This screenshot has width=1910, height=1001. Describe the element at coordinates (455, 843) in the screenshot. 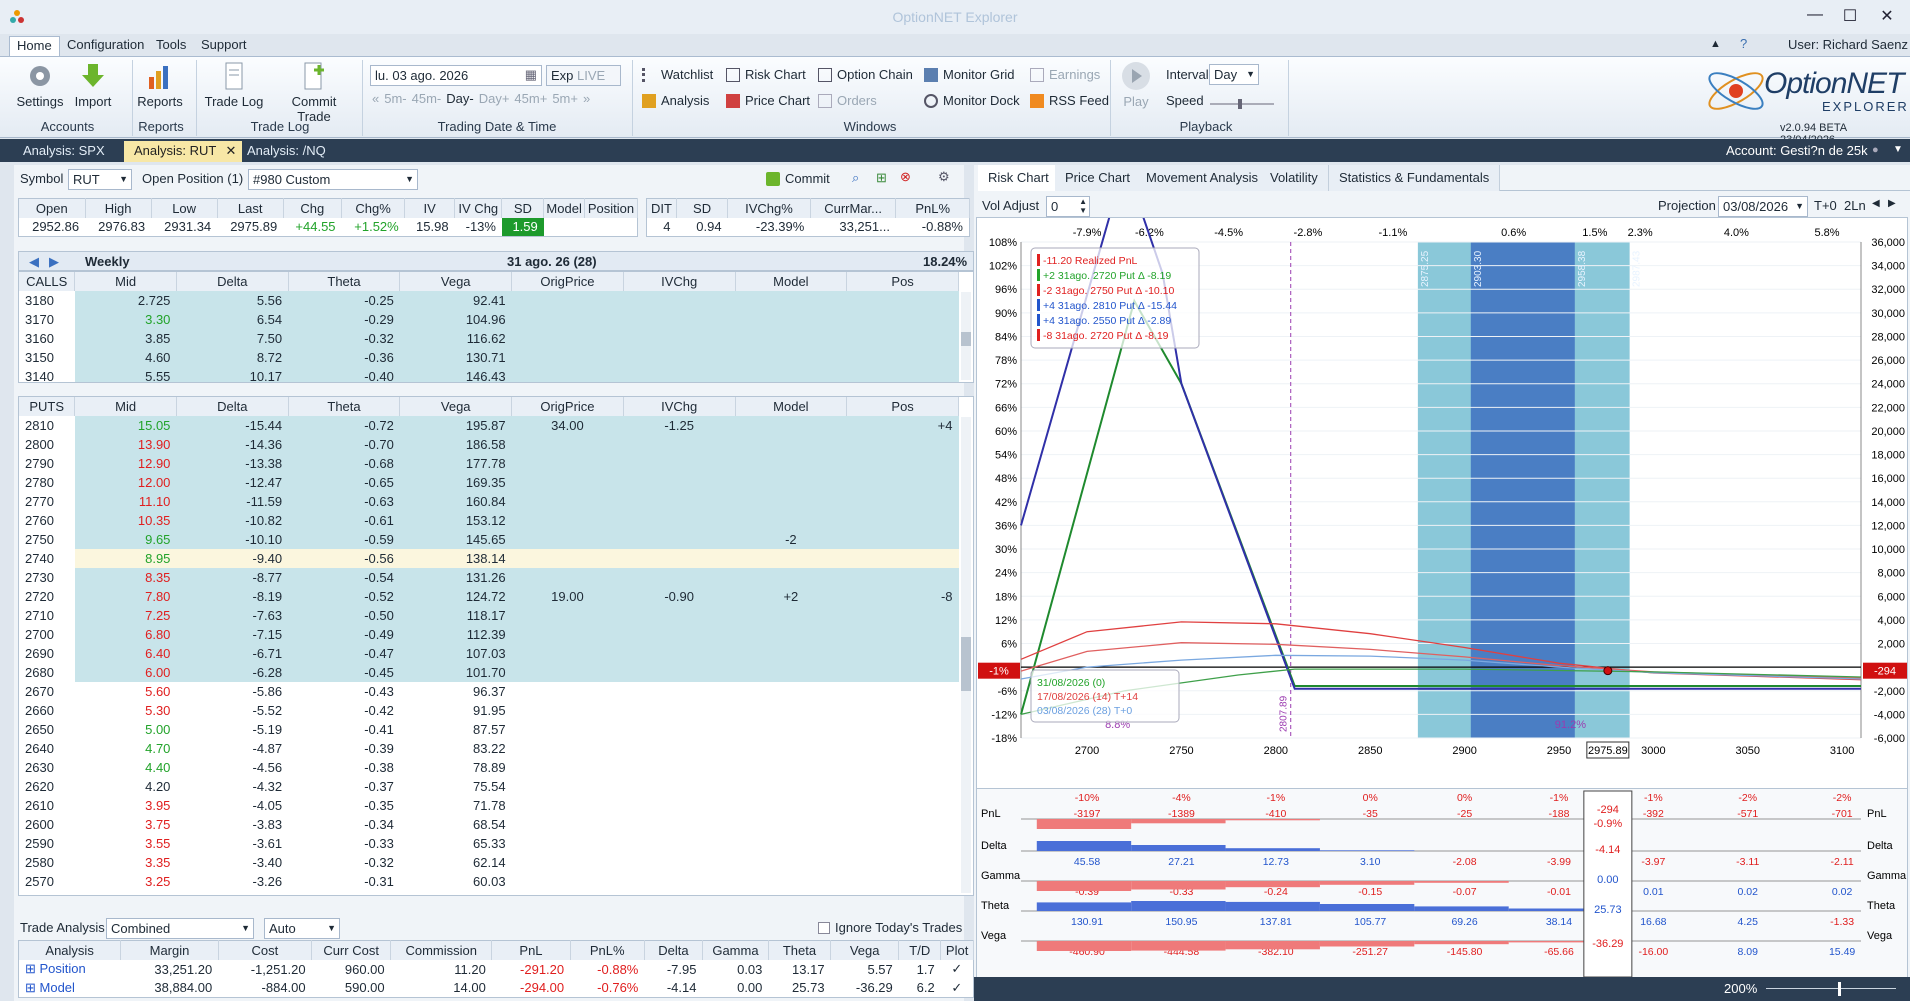

I see `put-cell: 65.33` at that location.